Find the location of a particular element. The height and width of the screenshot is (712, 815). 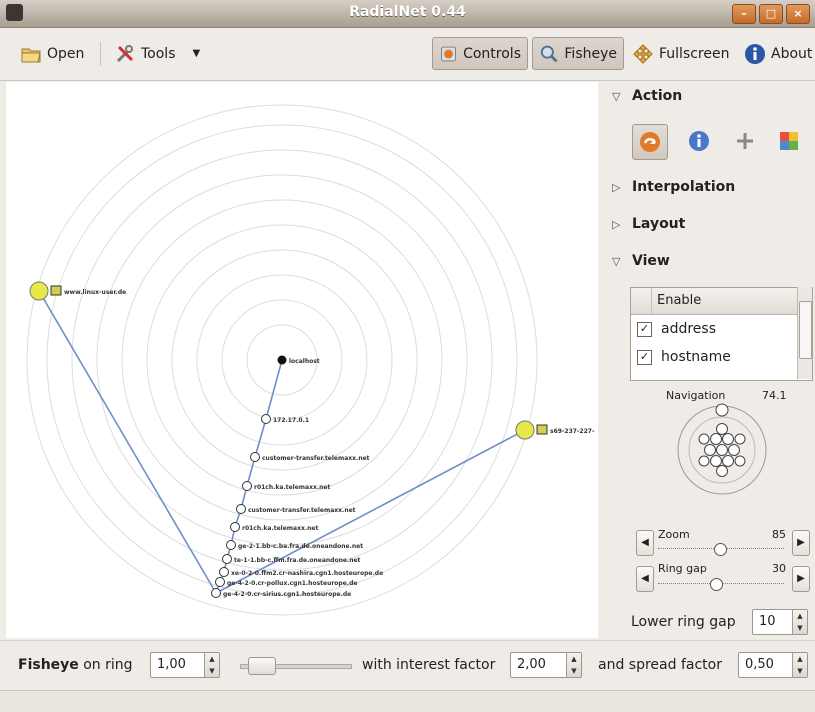

table-row-label: hostname is located at coordinates (696, 357).